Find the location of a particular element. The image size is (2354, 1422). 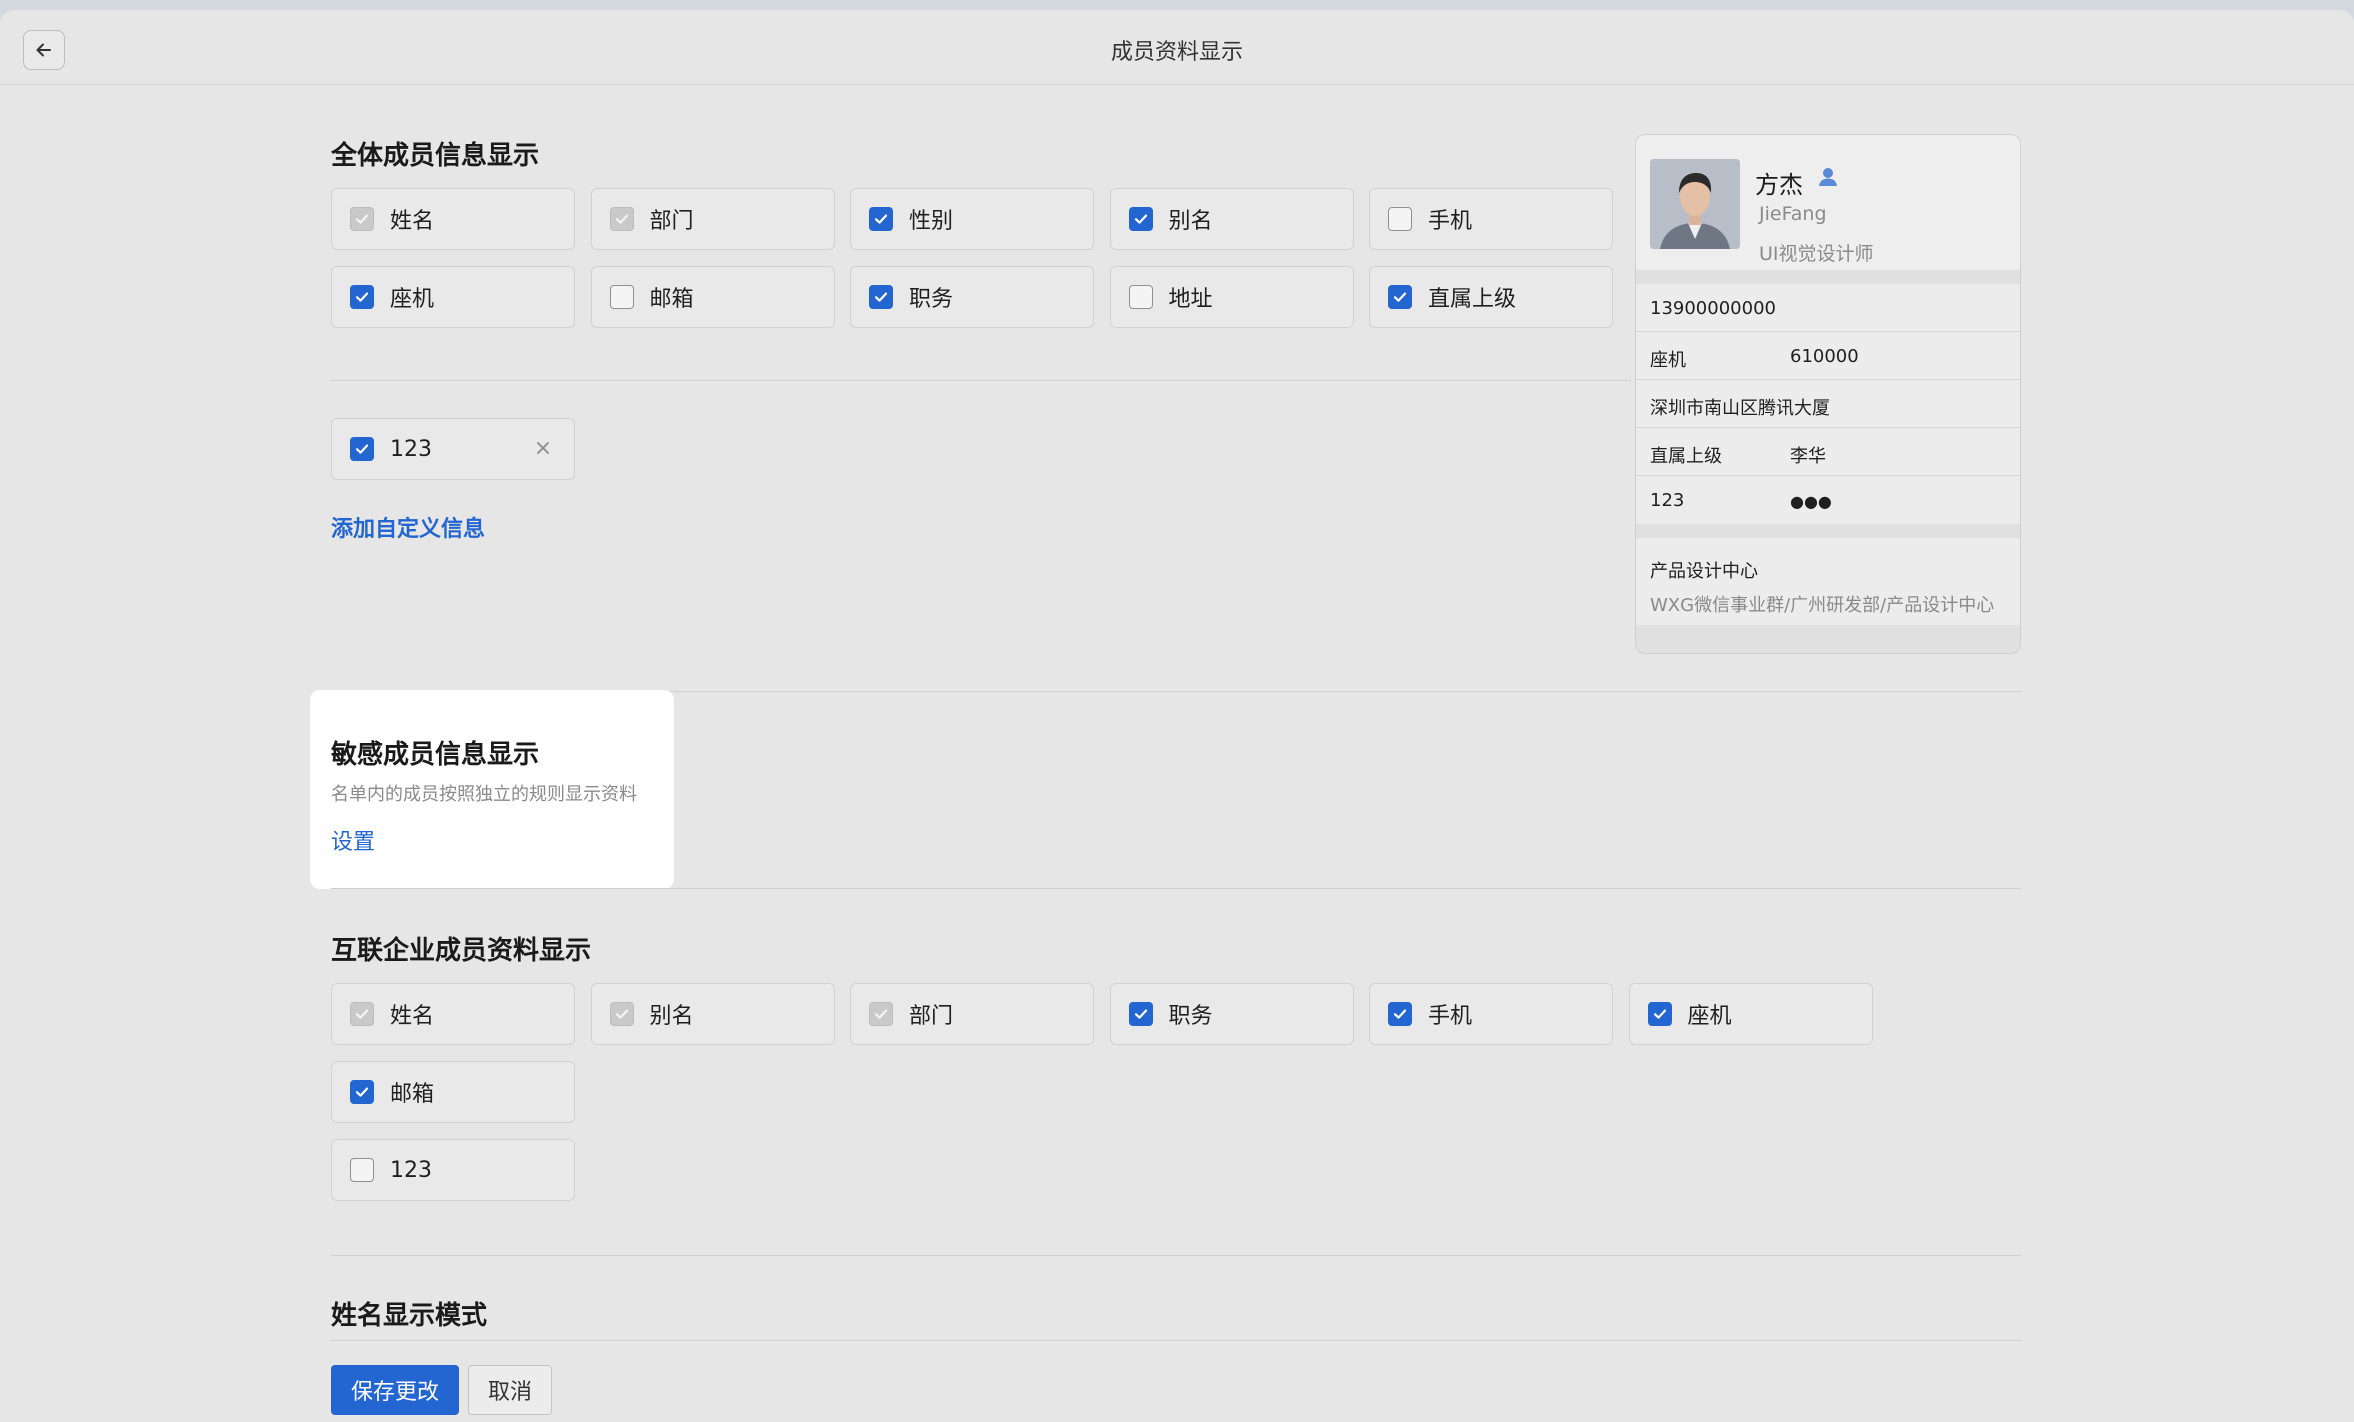

all-members-section-title: 全体成员信息显示 is located at coordinates (435, 156).